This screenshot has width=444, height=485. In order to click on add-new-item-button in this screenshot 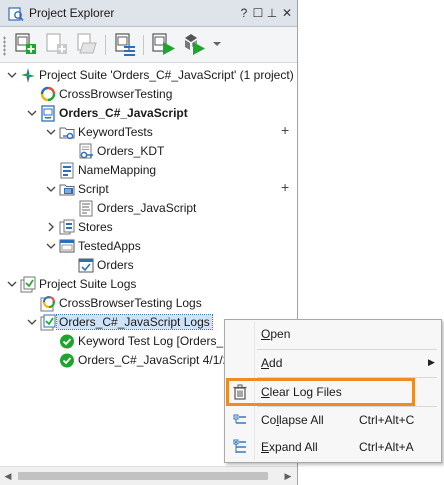, I will do `click(25, 44)`.